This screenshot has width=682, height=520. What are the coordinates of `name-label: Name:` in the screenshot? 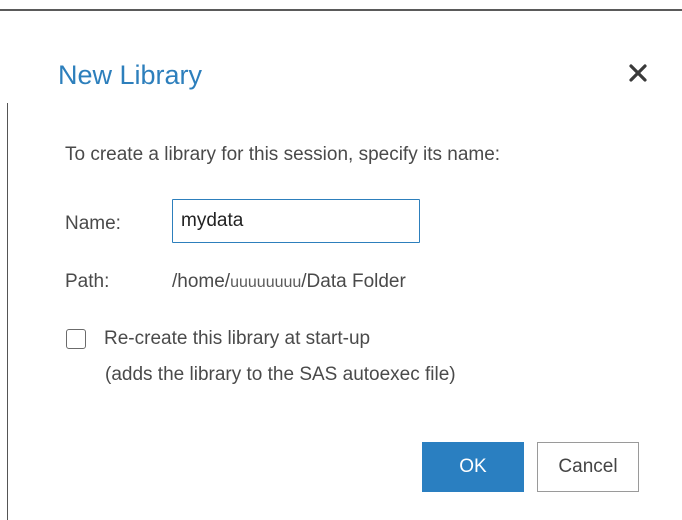 It's located at (93, 223).